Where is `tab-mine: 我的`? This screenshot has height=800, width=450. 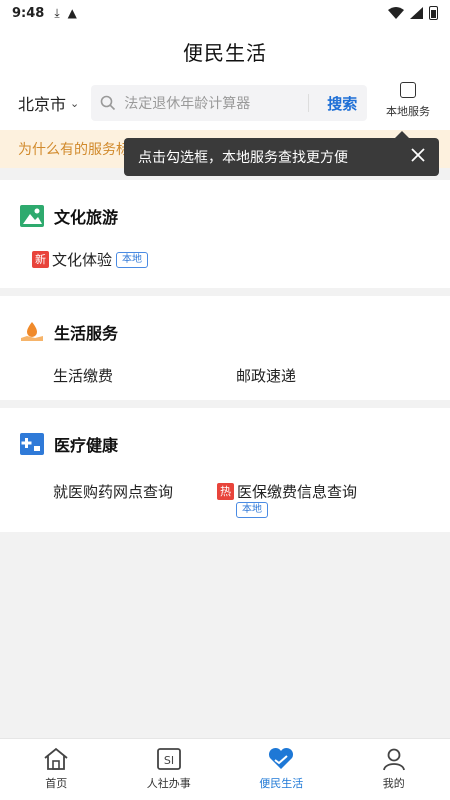
tab-mine: 我的 is located at coordinates (394, 769).